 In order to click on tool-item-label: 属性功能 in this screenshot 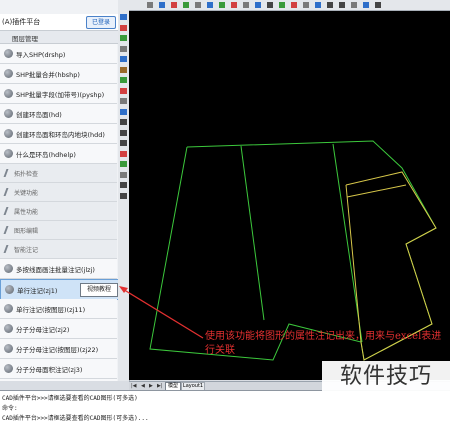, I will do `click(26, 212)`.